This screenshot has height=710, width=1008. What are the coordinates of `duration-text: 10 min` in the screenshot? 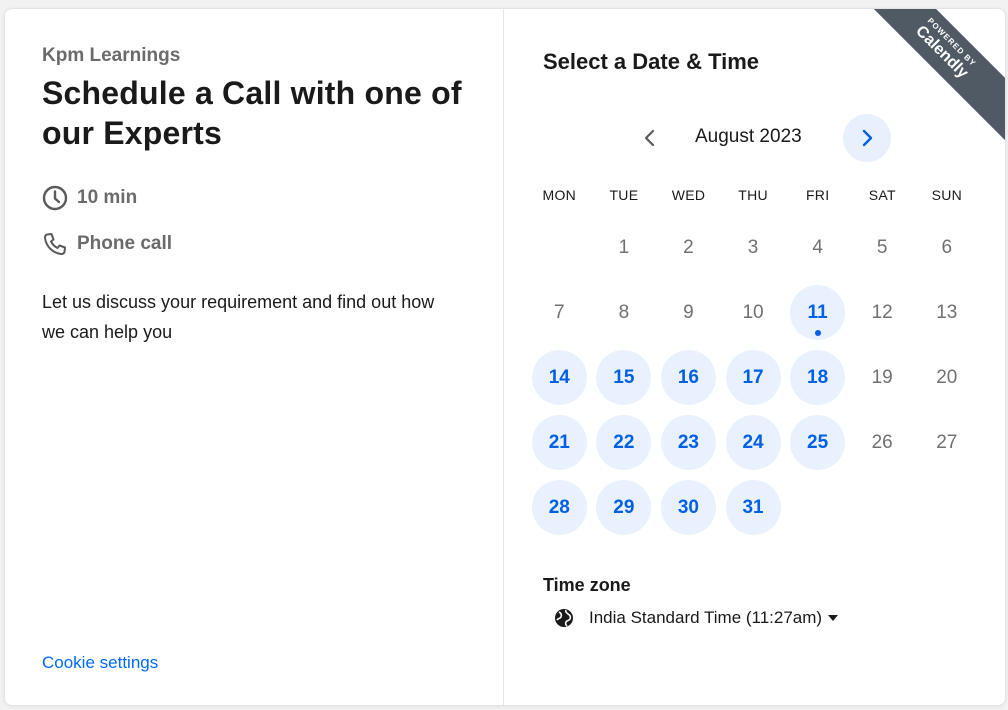 It's located at (107, 197).